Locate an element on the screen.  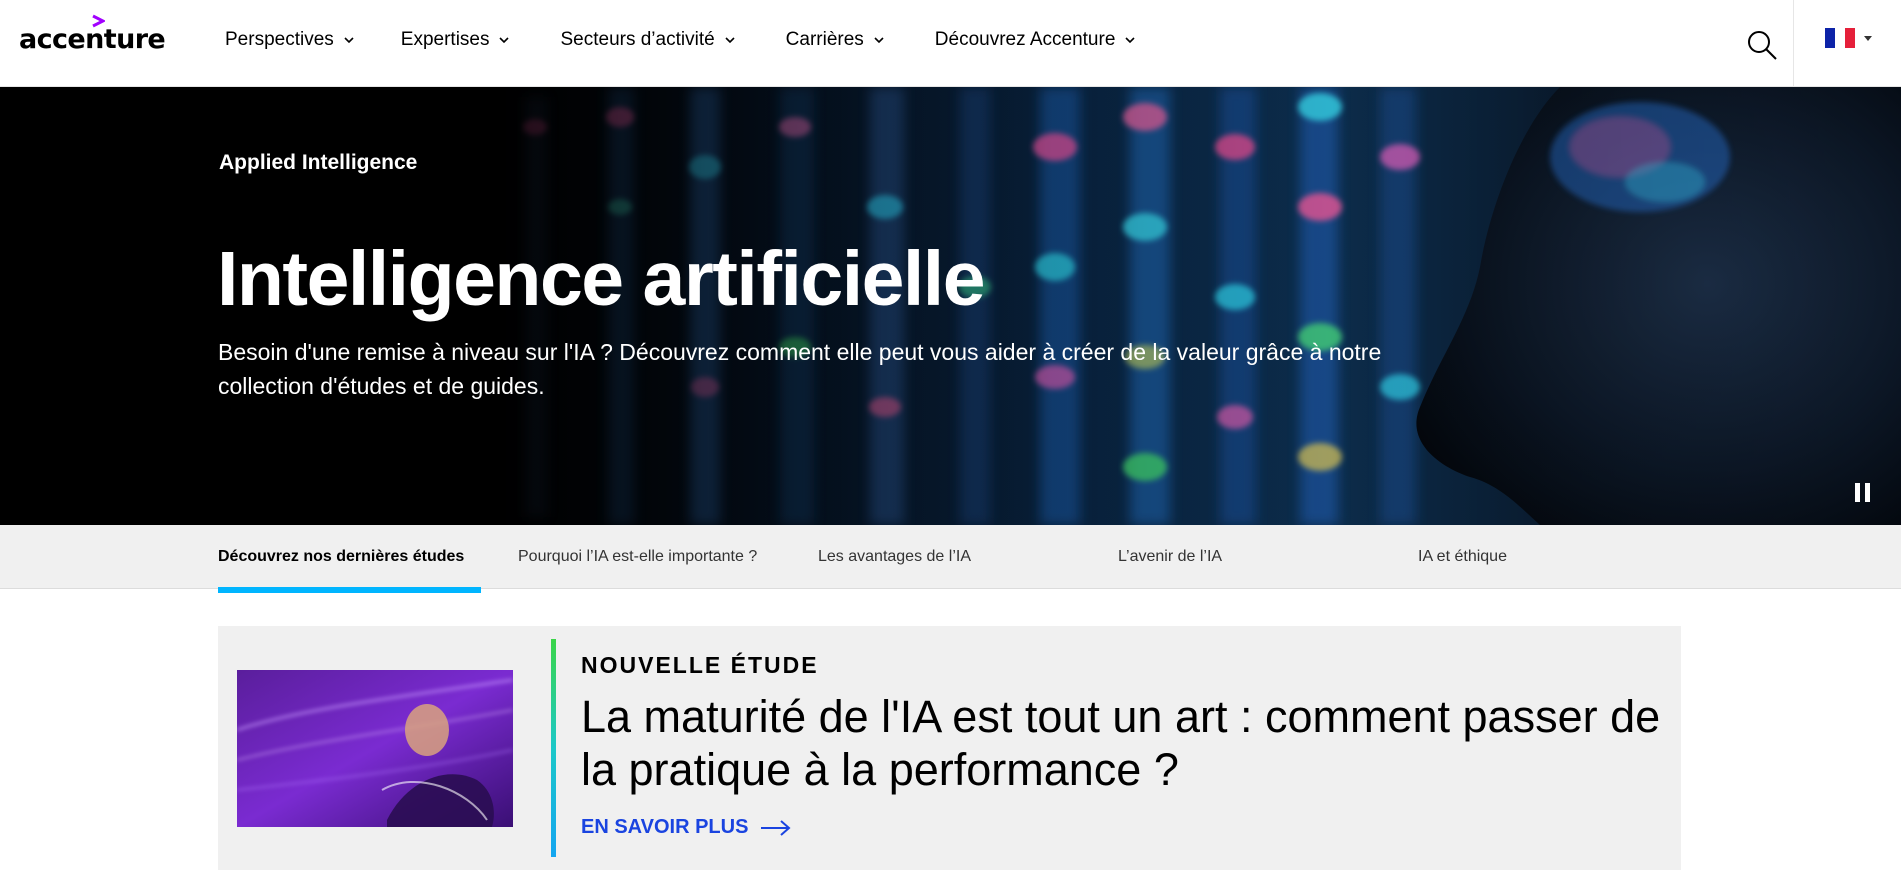
arrow-right-icon is located at coordinates (776, 827).